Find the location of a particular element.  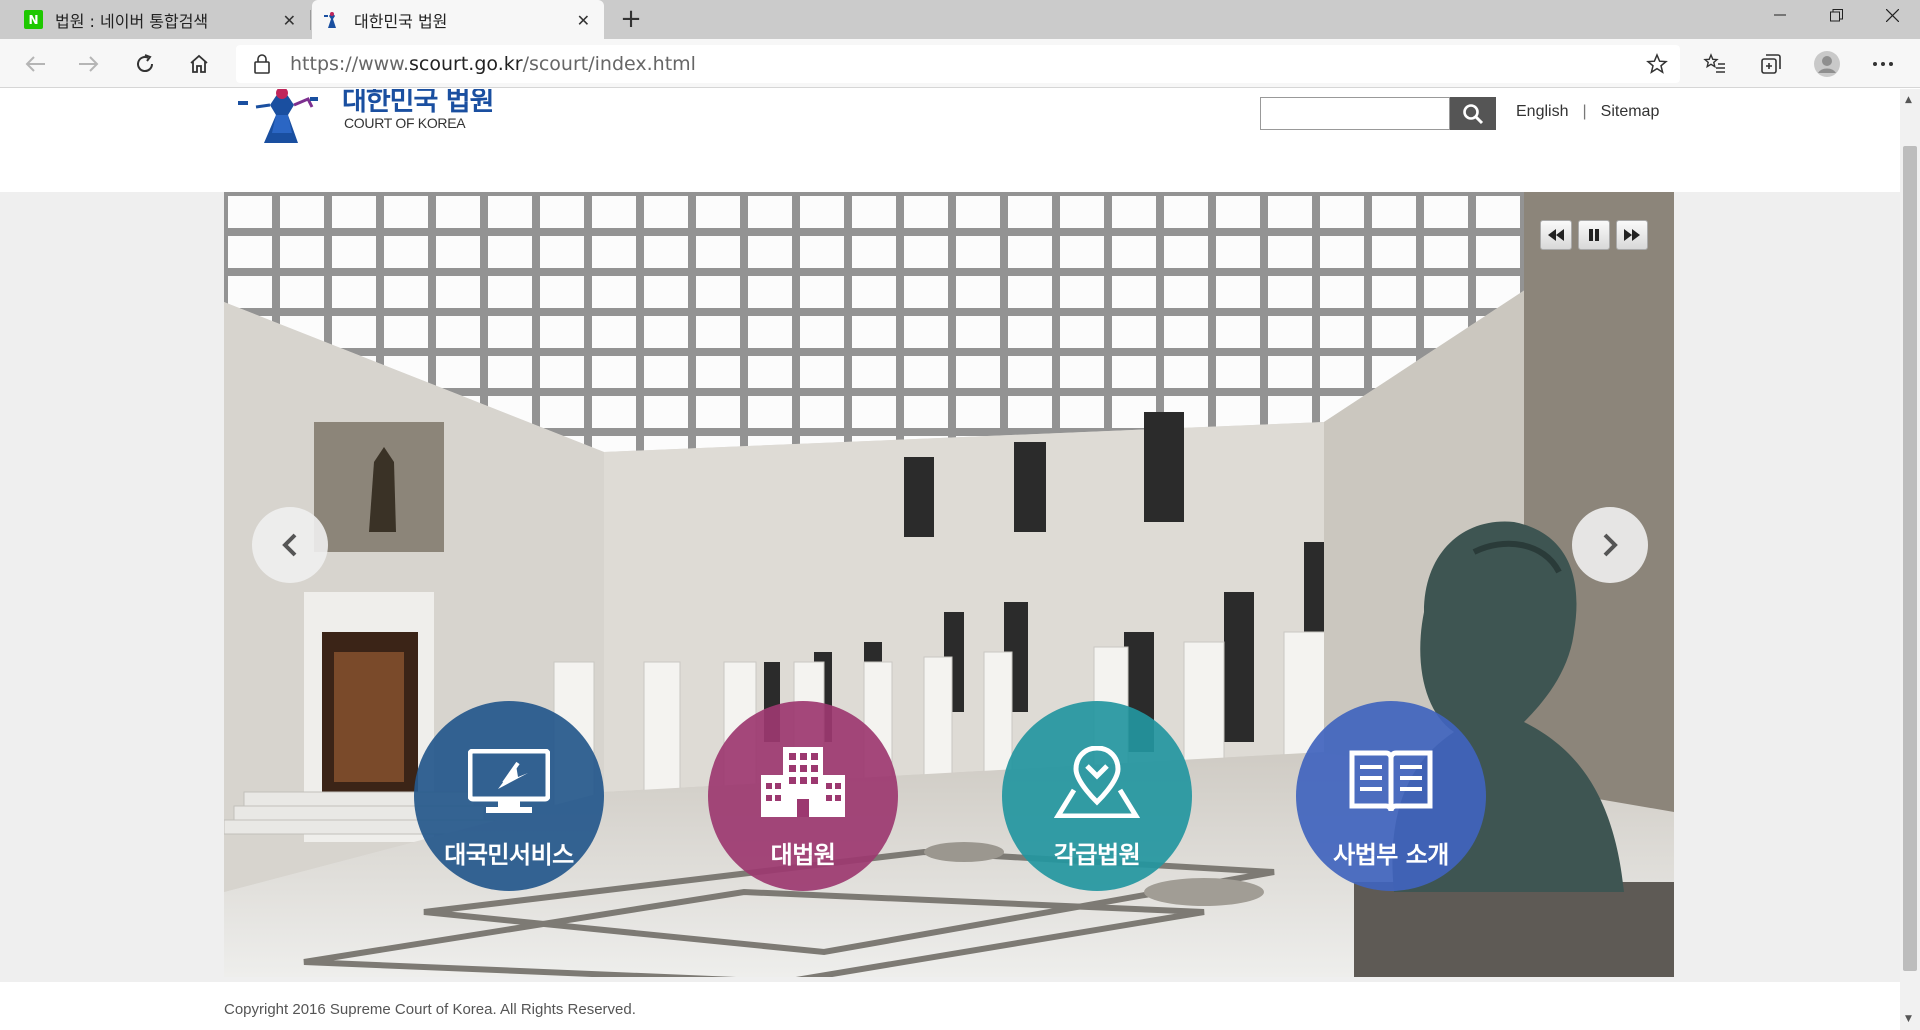

map-pin-icon is located at coordinates (1097, 782).